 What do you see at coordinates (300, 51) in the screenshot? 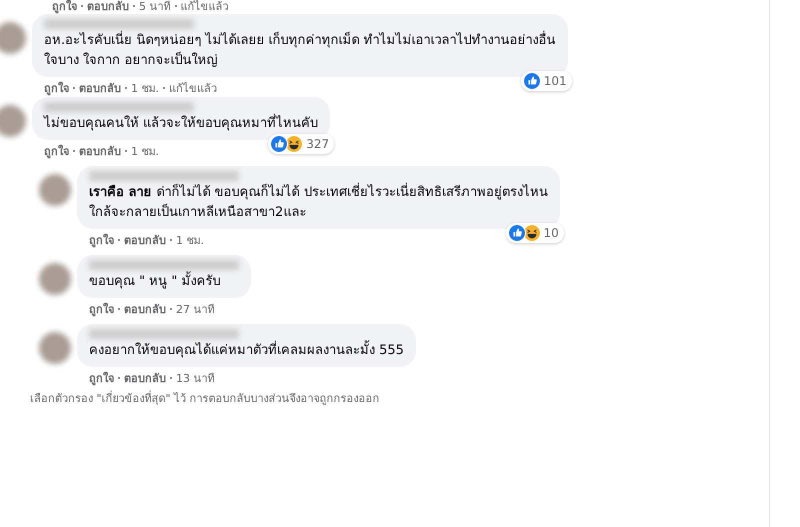
I see `comment-text: อห.อะไรคับเนี่ย นิดๆหน่อยๆ ไม่ได้เลยย เก็บทุกค่าทุกเม็ด ทำไมไม่เอาเวลาไปทำงานอย่างอื่น ใจบาง ใจกาก อยากจะเป็นใหญ่` at bounding box center [300, 51].